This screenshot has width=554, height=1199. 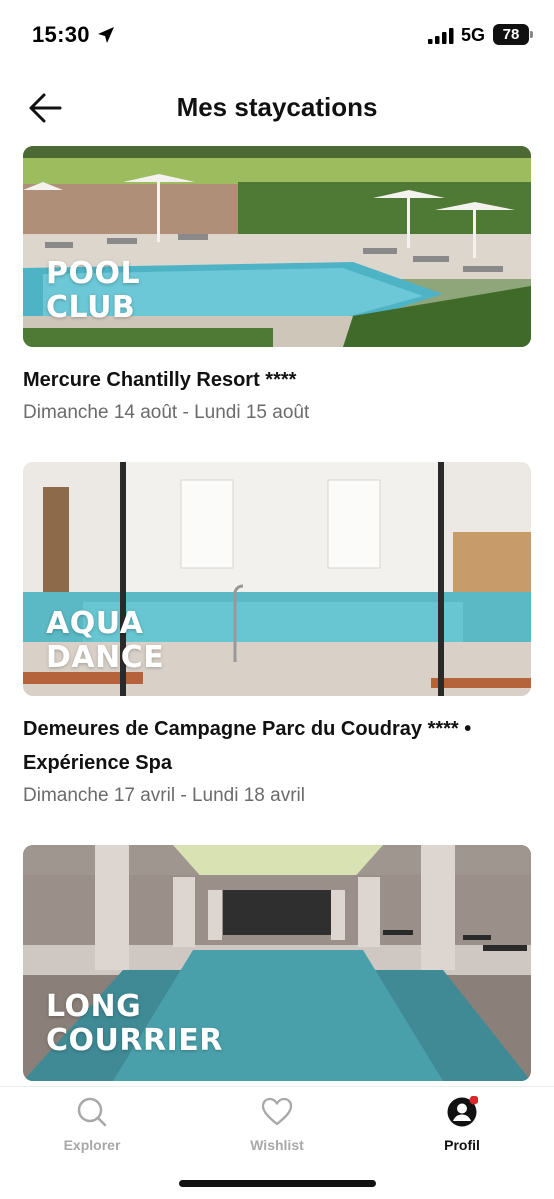 I want to click on page-header: Mes staycations, so click(x=277, y=108).